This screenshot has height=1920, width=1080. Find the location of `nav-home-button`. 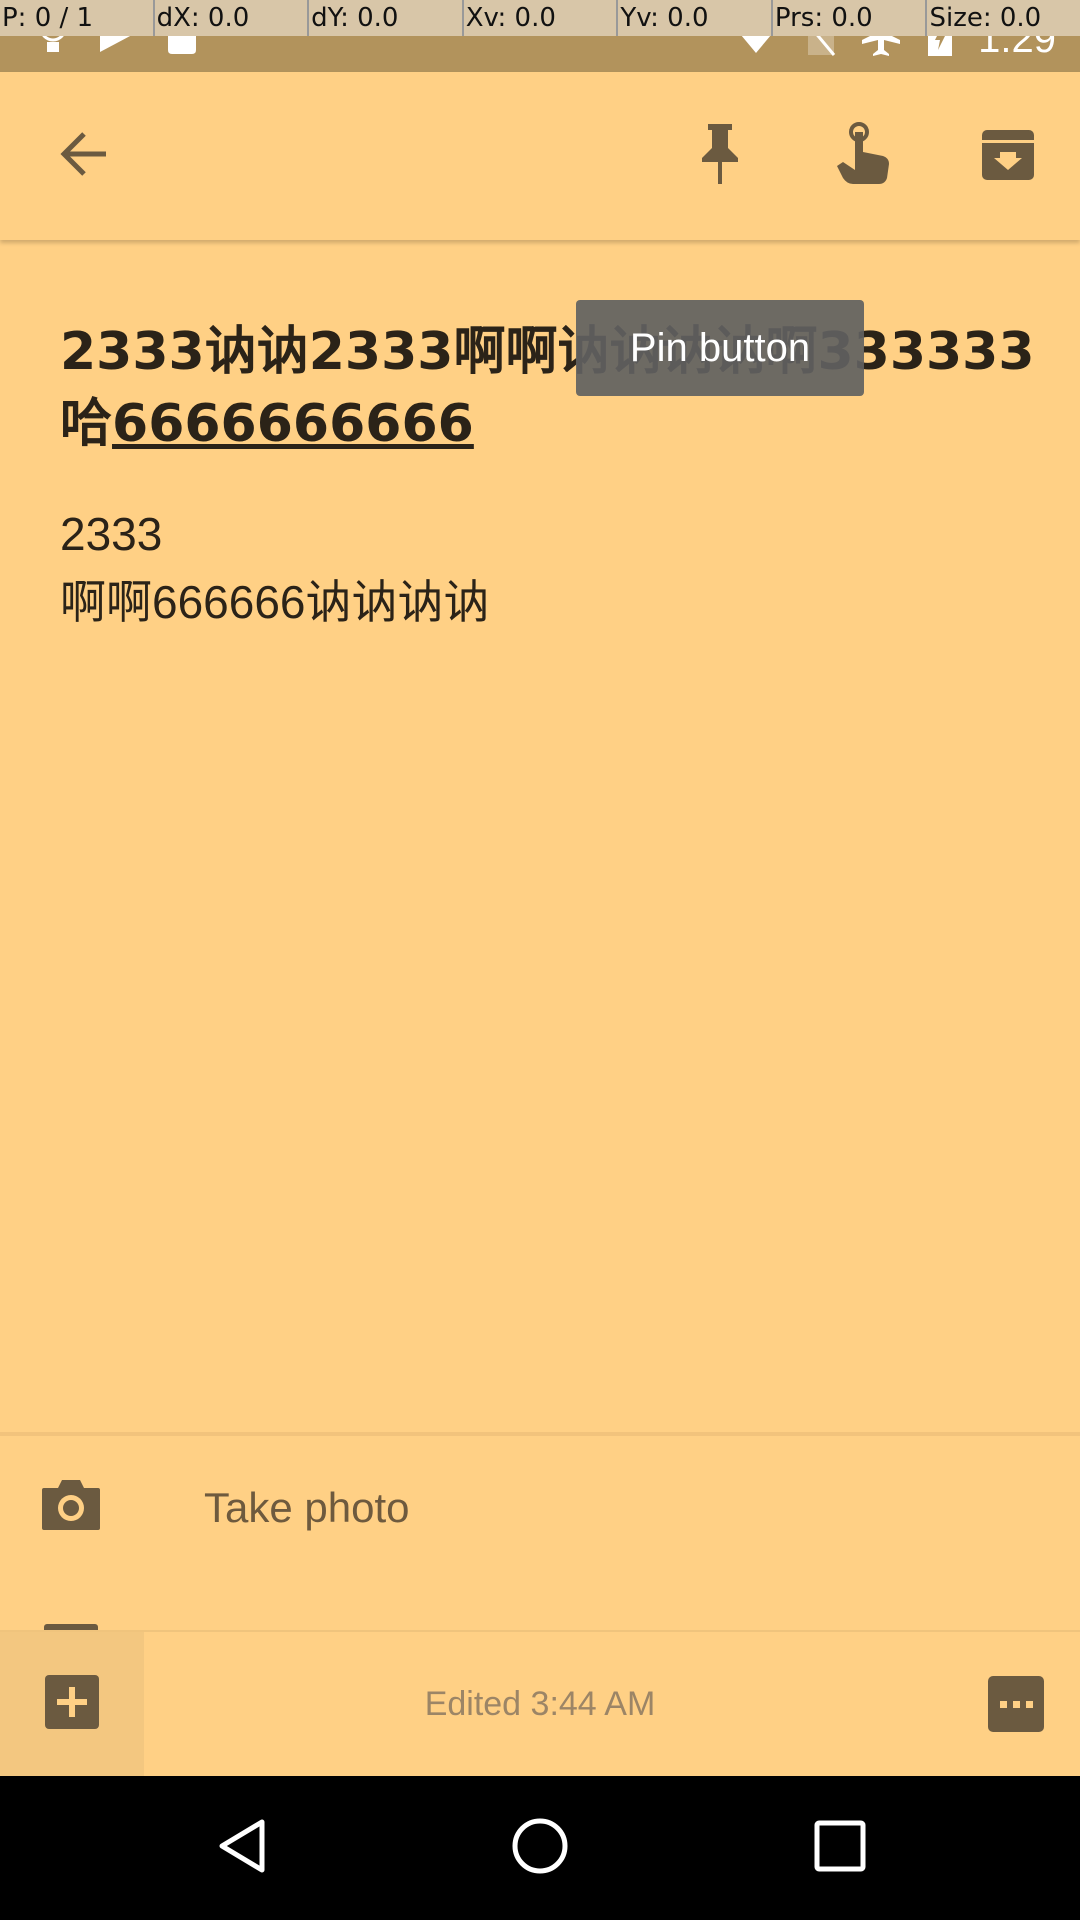

nav-home-button is located at coordinates (540, 1848).